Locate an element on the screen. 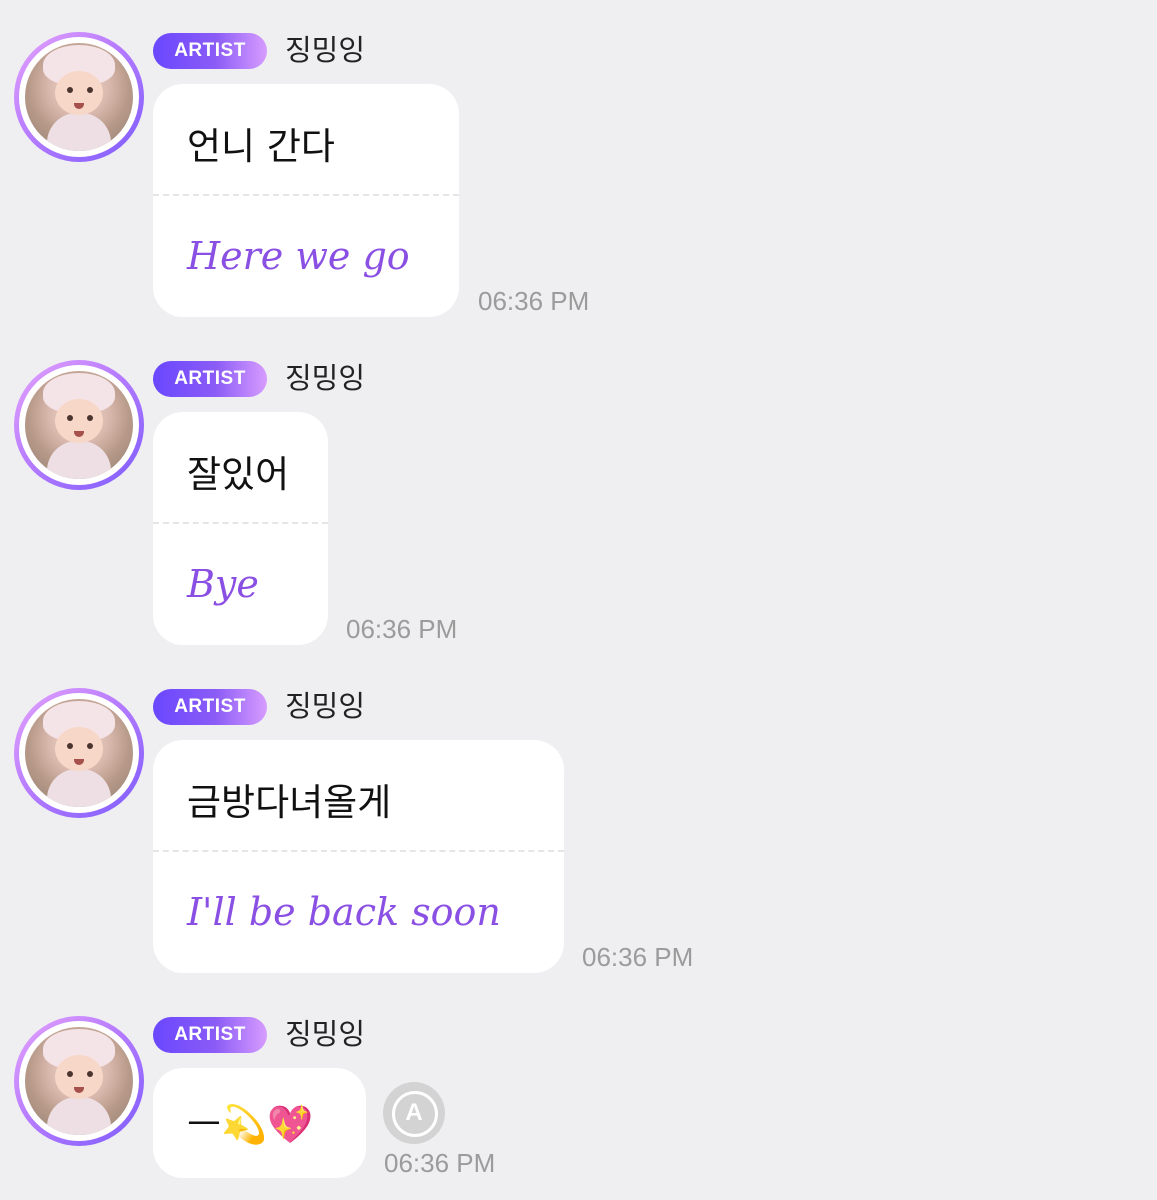 This screenshot has width=1157, height=1200. message-bubble: 금방다녀올게 I'll be back soon is located at coordinates (358, 856).